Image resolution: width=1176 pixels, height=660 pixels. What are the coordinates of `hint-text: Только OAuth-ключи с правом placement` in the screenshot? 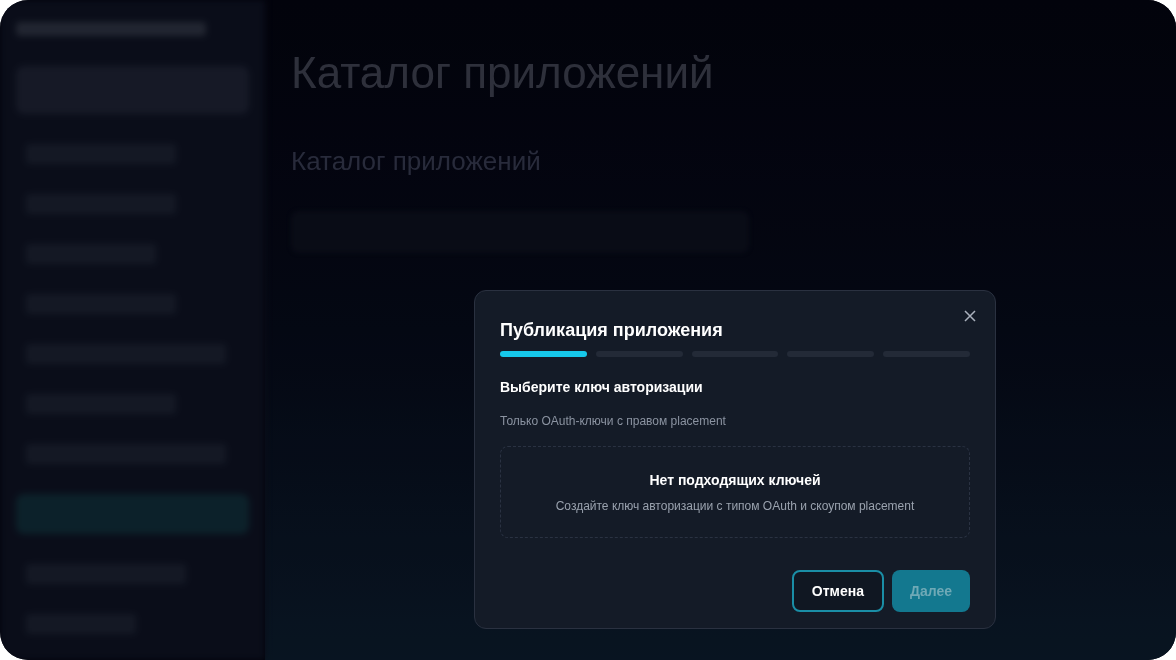 It's located at (613, 421).